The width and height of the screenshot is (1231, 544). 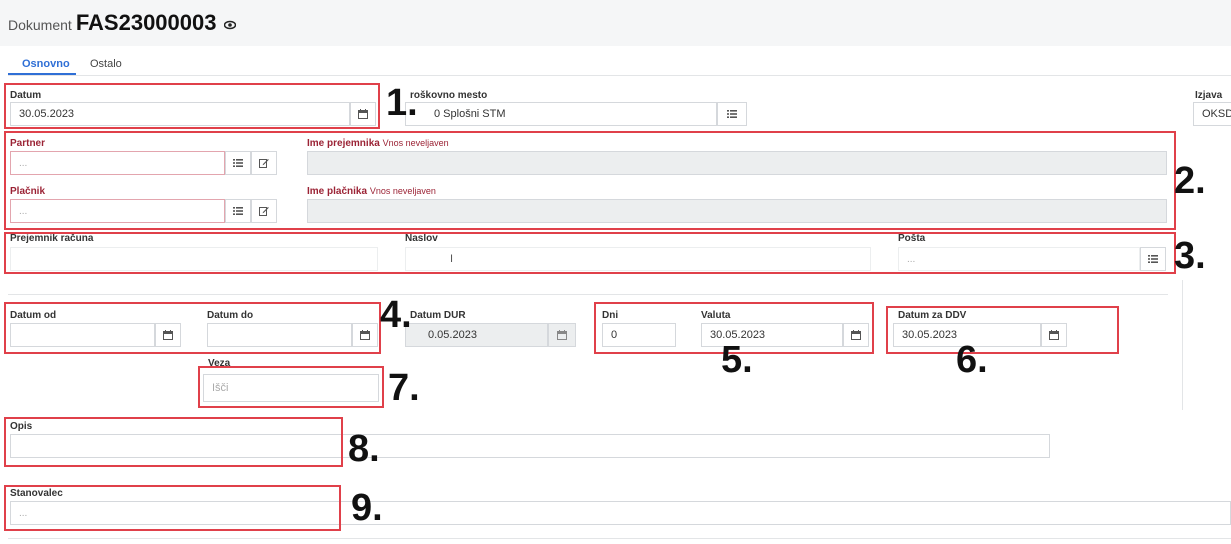 I want to click on annotation-number-3: 3., so click(x=1190, y=256).